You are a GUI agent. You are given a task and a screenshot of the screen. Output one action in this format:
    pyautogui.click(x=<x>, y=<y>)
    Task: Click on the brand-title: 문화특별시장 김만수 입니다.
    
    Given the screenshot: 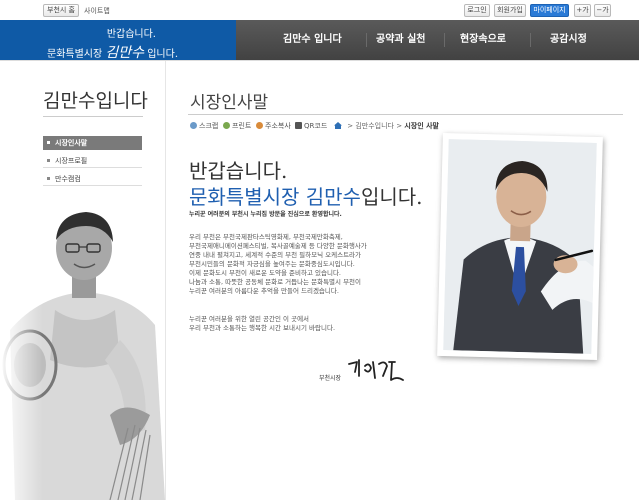 What is the action you would take?
    pyautogui.click(x=112, y=52)
    